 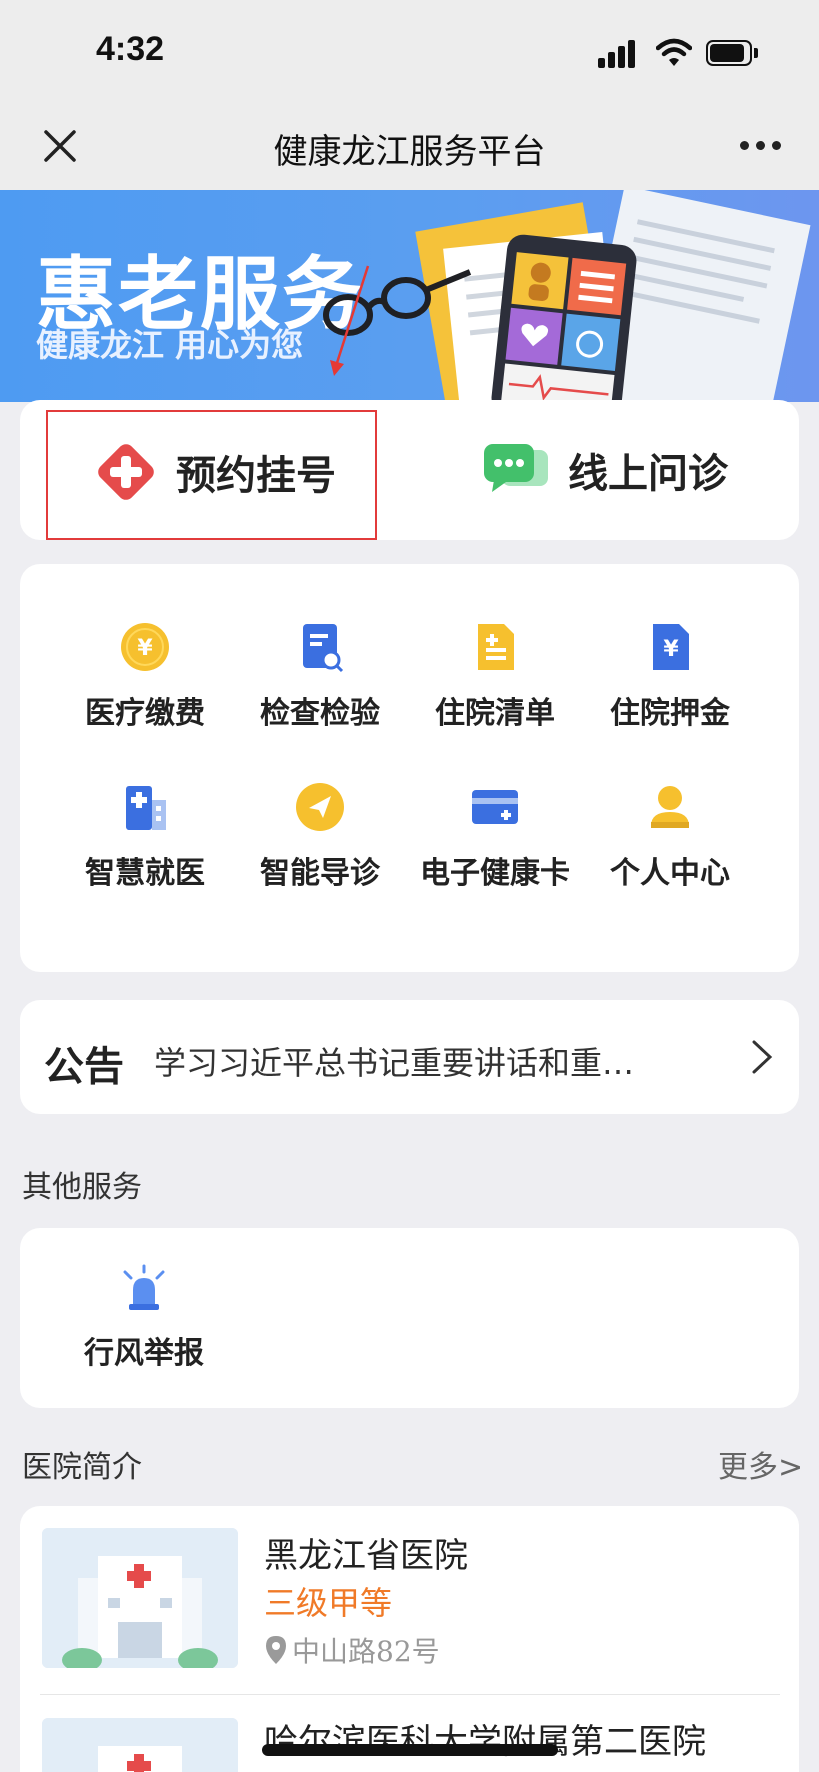 What do you see at coordinates (567, 296) in the screenshot?
I see `banner-illustration` at bounding box center [567, 296].